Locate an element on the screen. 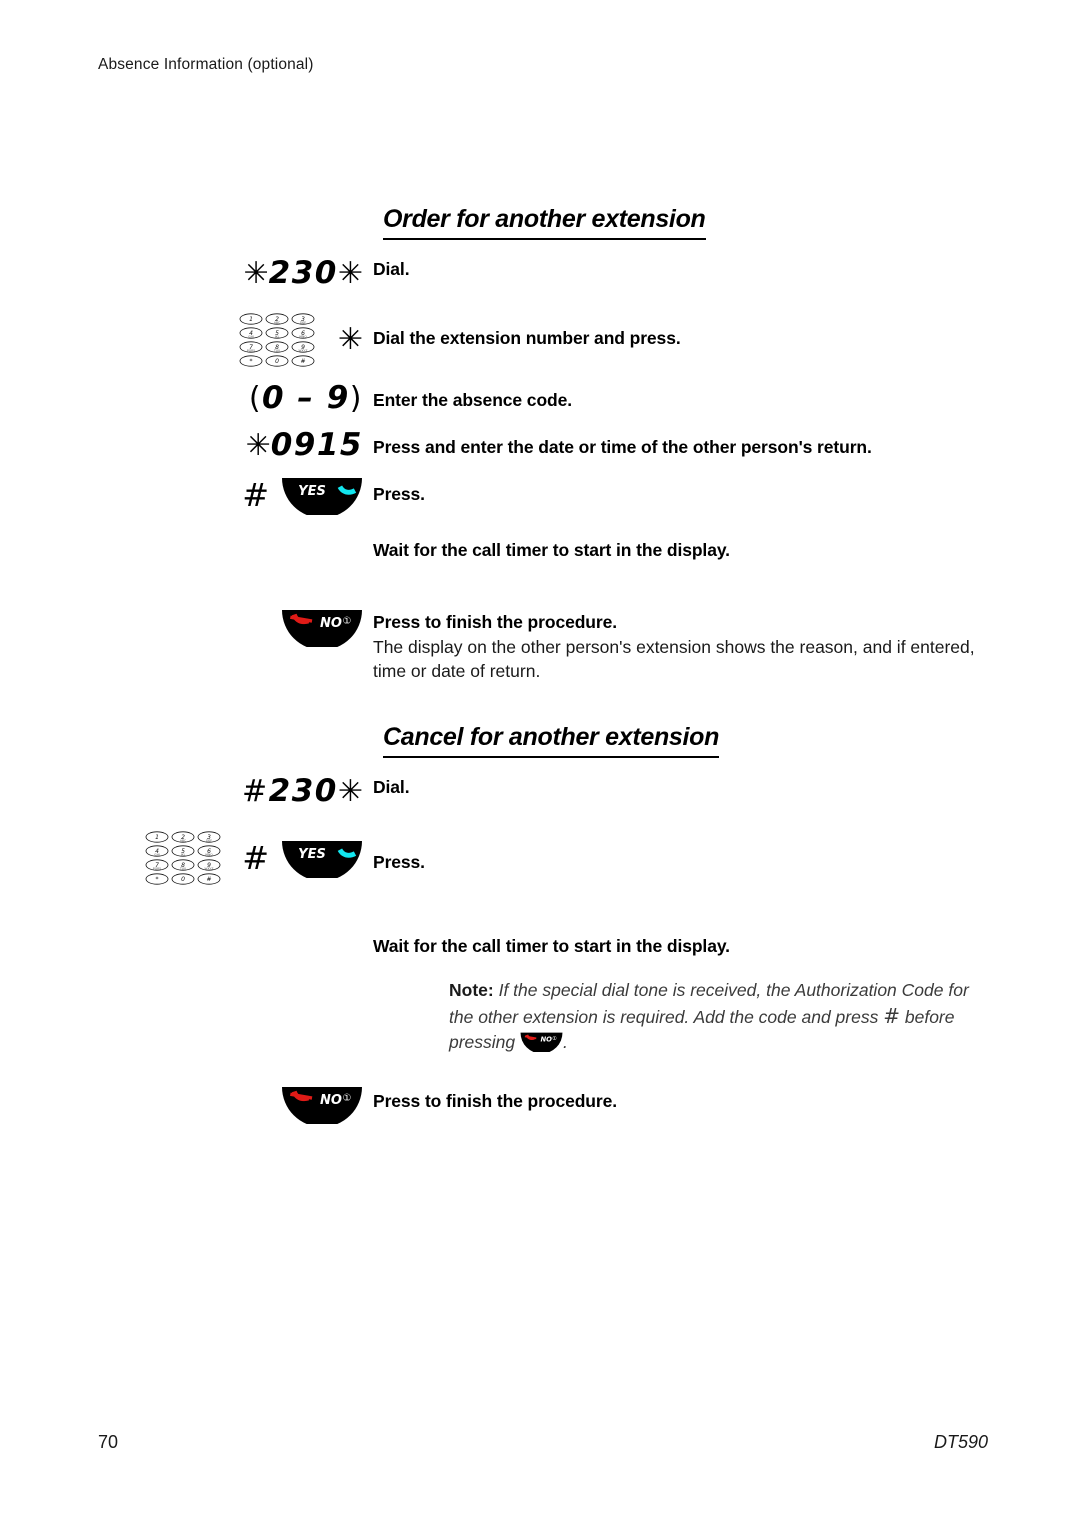 The height and width of the screenshot is (1529, 1080). paren-open: ( is located at coordinates (255, 398).